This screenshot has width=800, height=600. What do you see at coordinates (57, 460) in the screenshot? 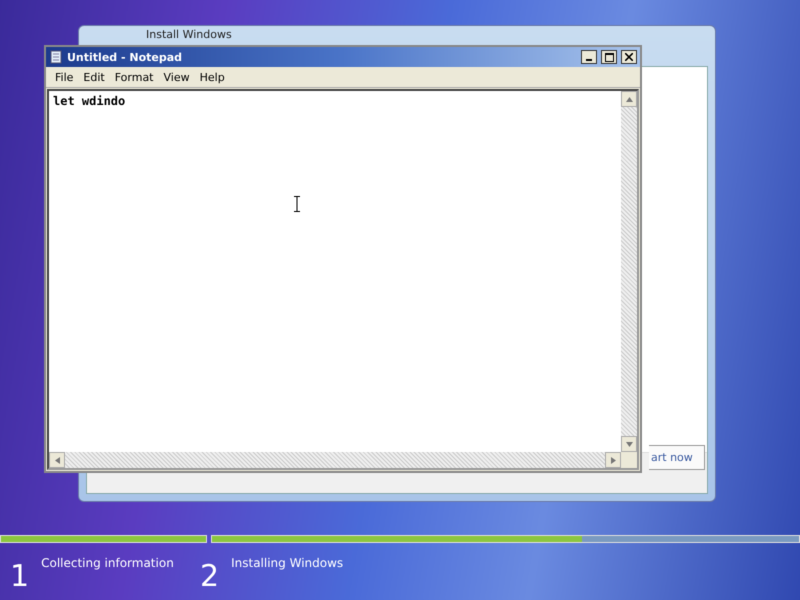
I see `left-arrow-icon` at bounding box center [57, 460].